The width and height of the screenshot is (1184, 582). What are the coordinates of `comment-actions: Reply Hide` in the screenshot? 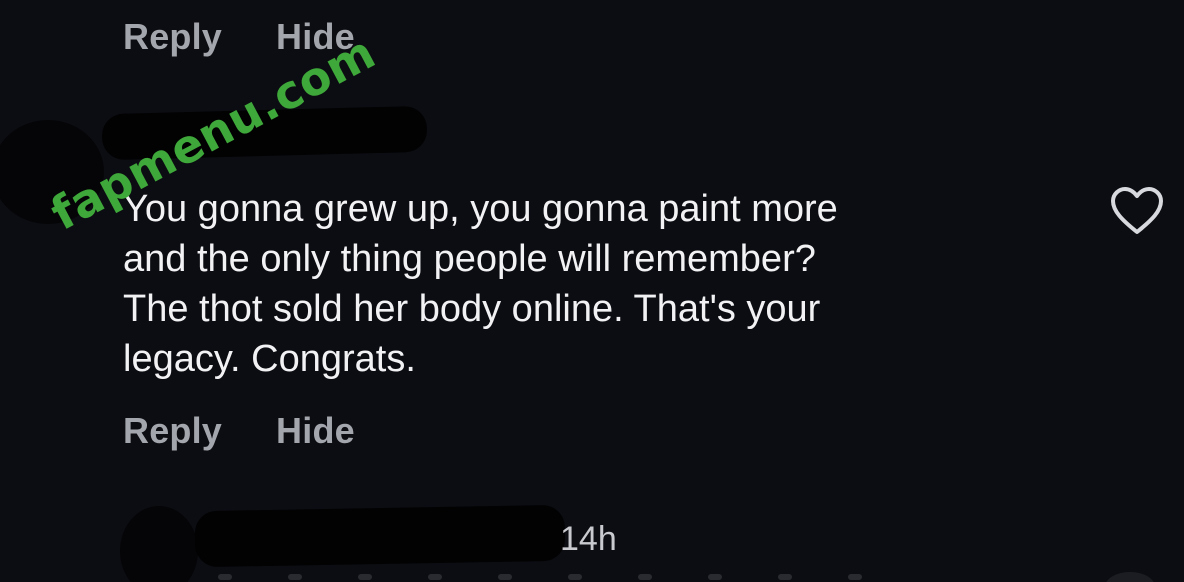 It's located at (239, 431).